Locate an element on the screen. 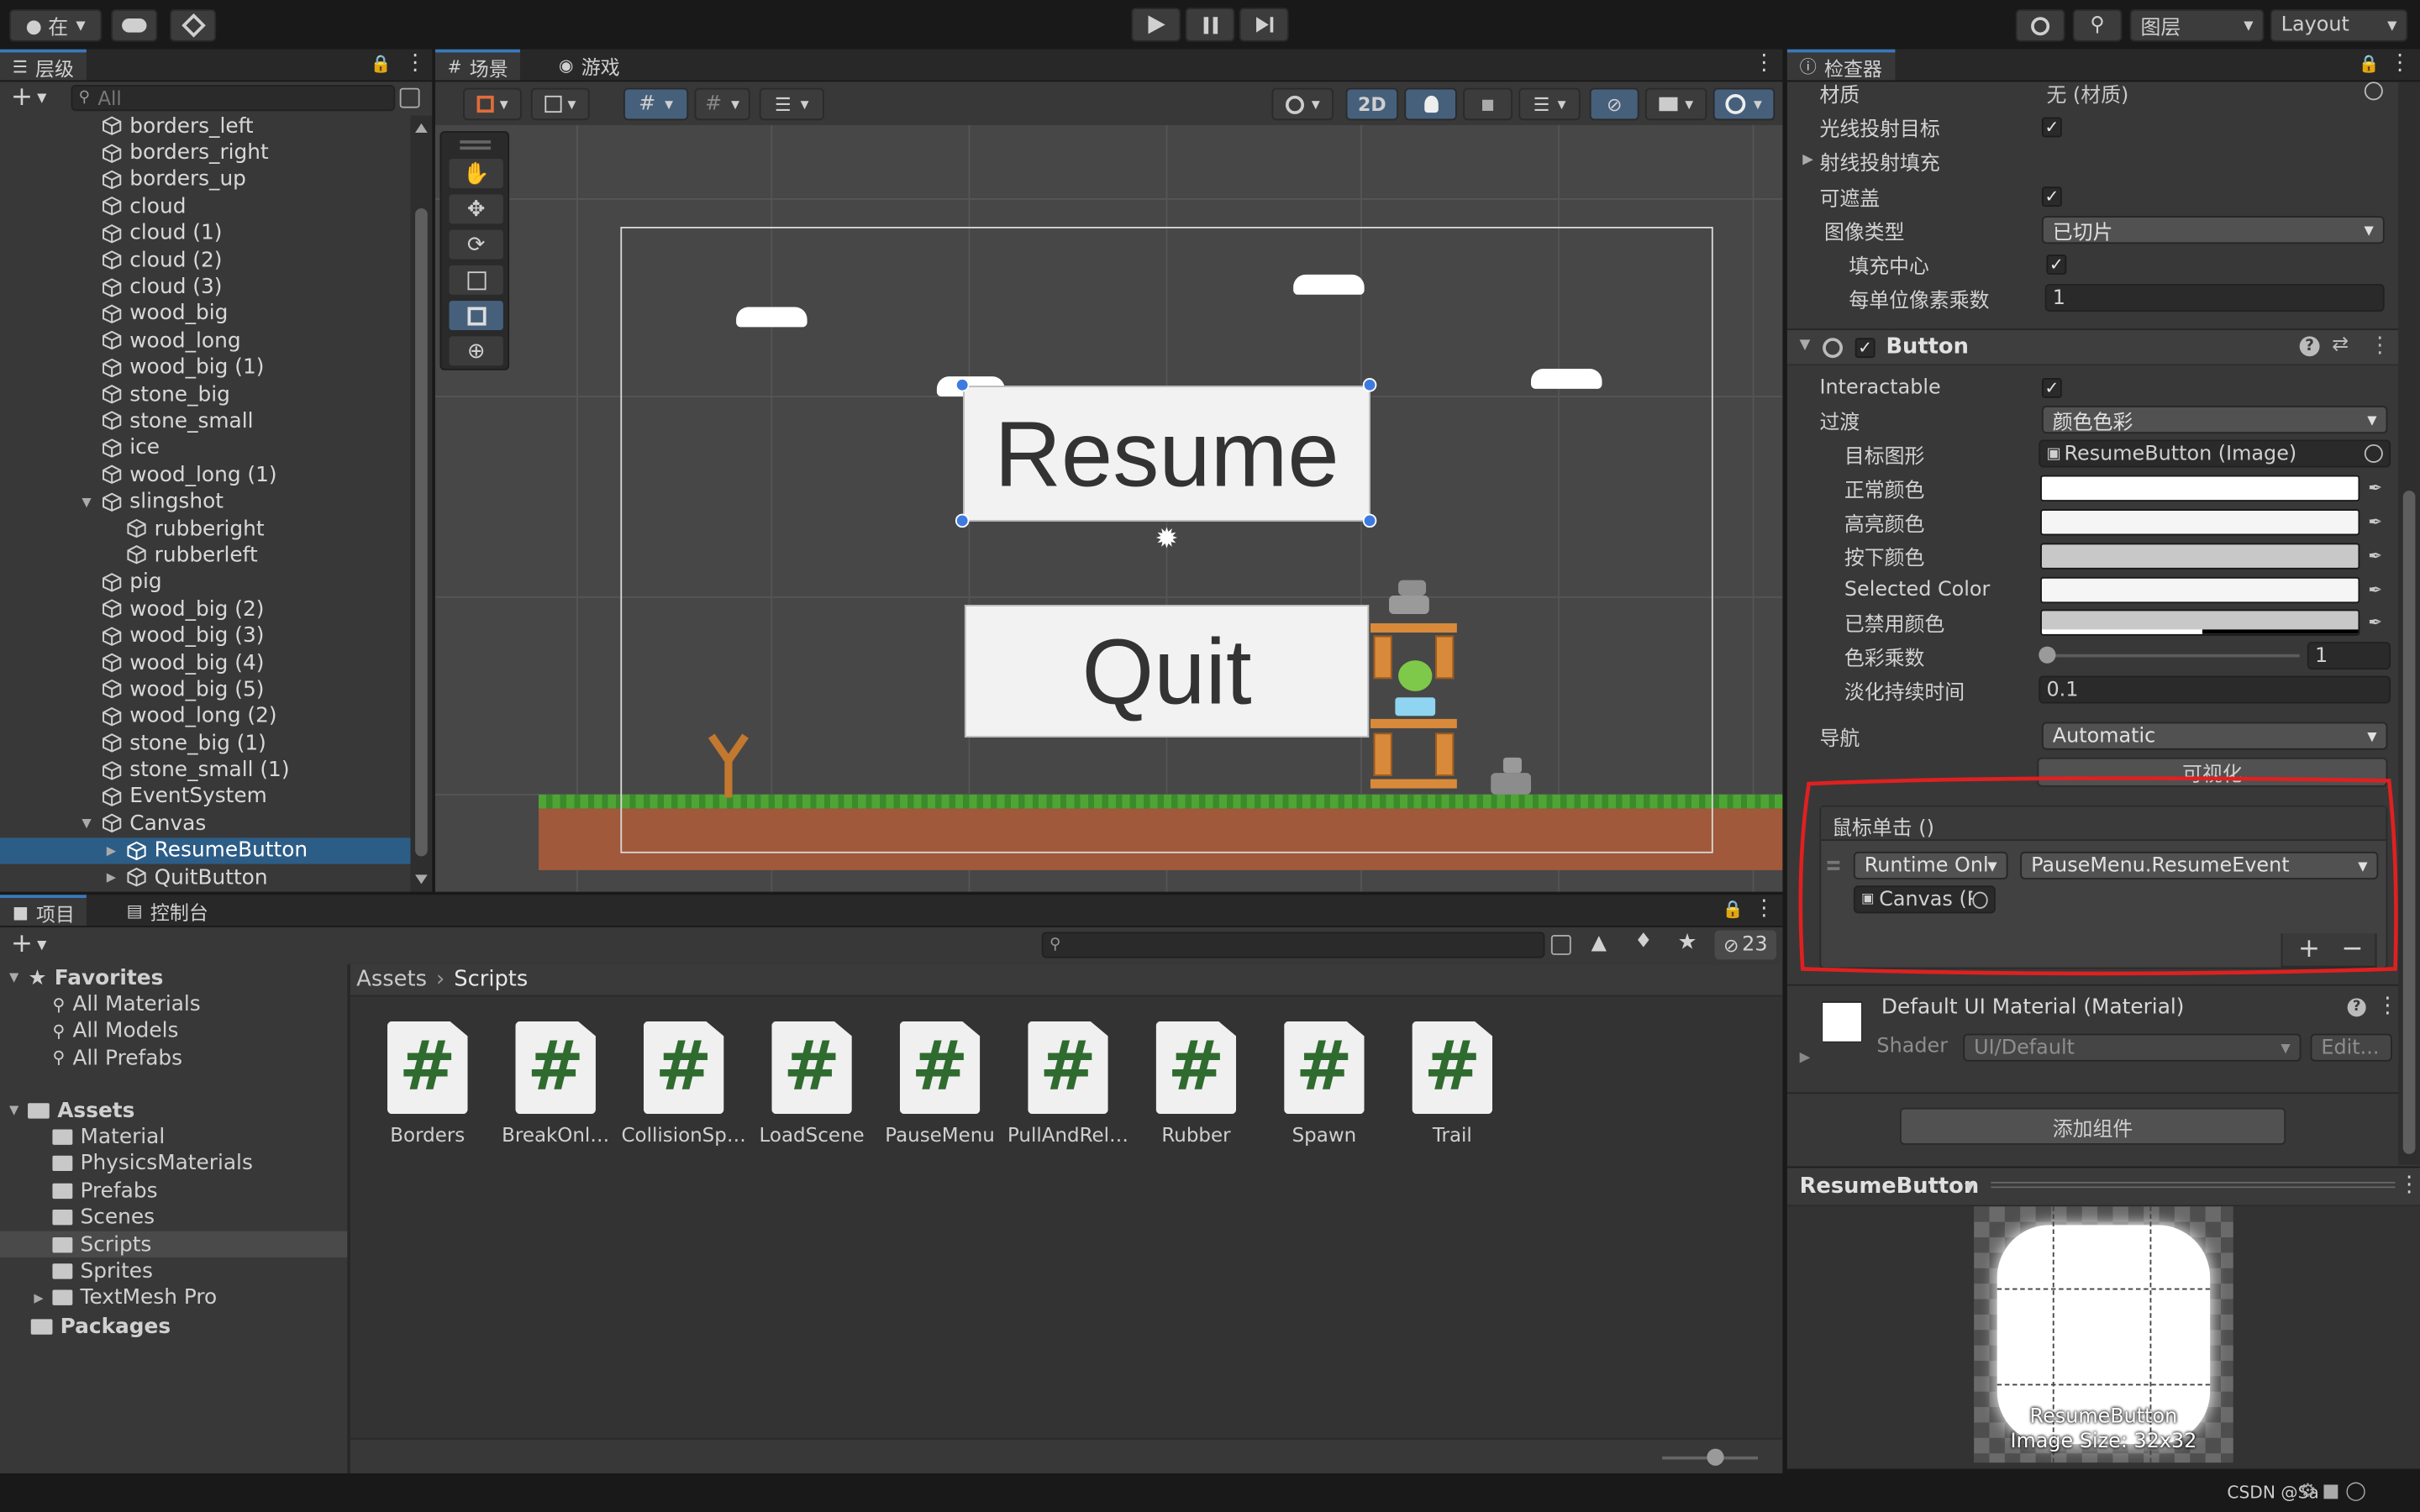  hierarchy-item: borders_up is located at coordinates (206, 179).